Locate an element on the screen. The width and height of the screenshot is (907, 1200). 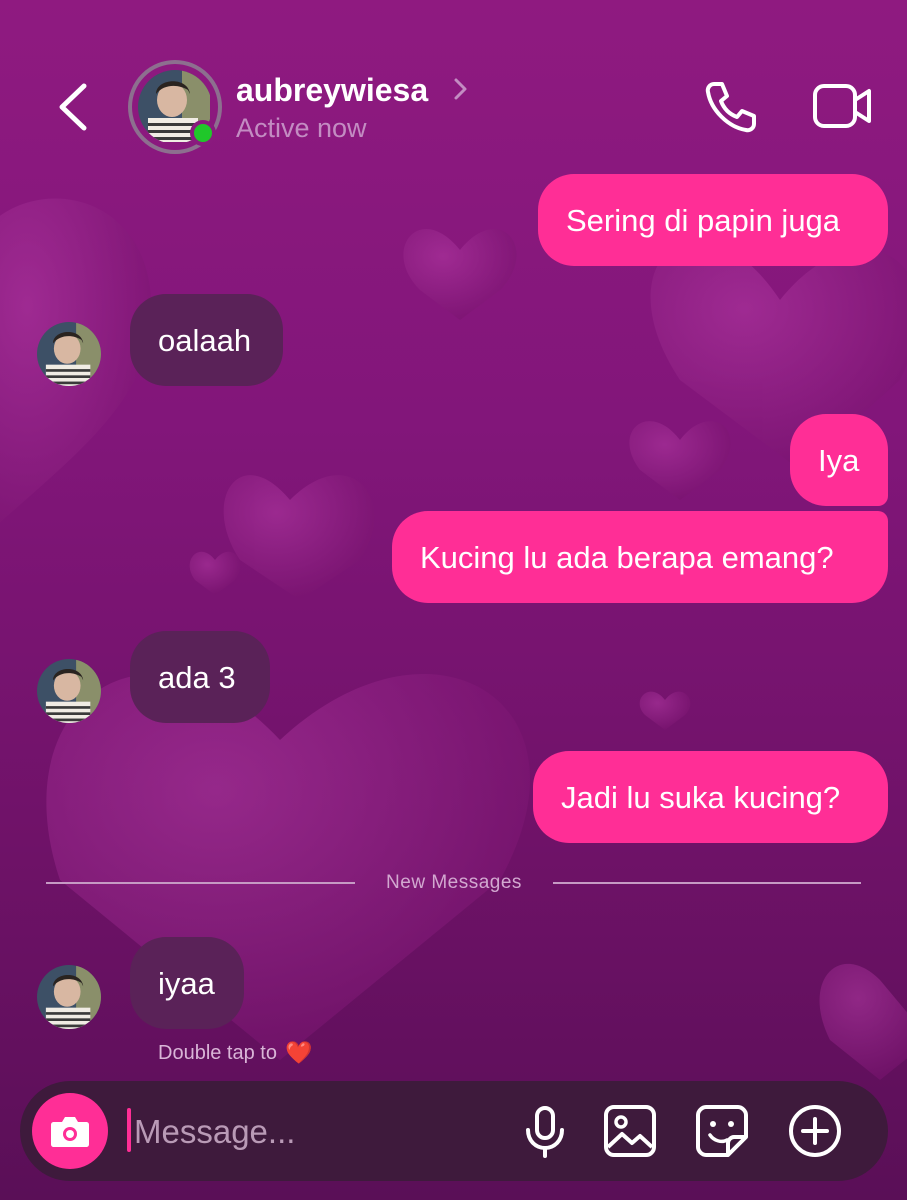
gallery-button is located at coordinates (630, 1131).